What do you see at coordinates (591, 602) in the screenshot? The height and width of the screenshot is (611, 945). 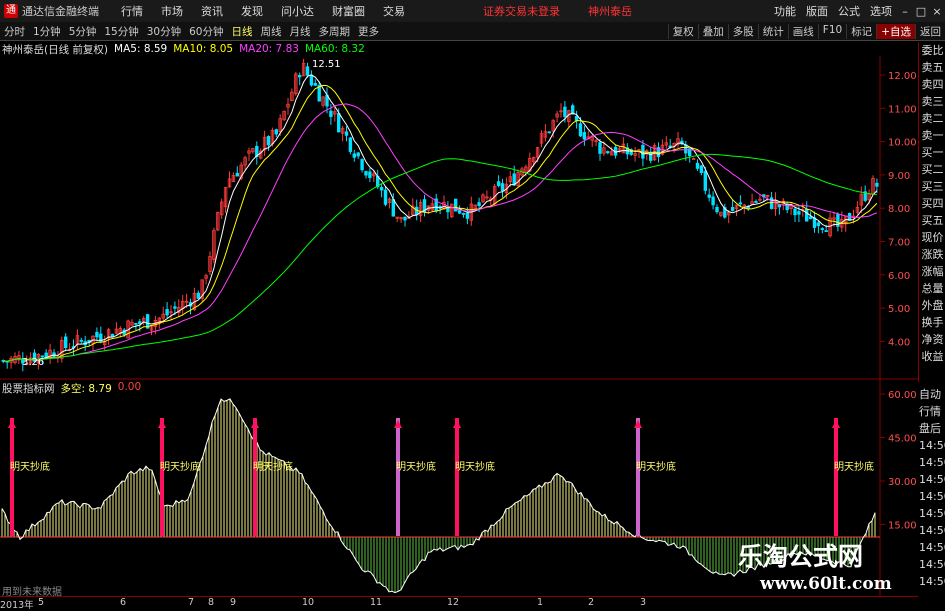 I see `date-tick: 2` at bounding box center [591, 602].